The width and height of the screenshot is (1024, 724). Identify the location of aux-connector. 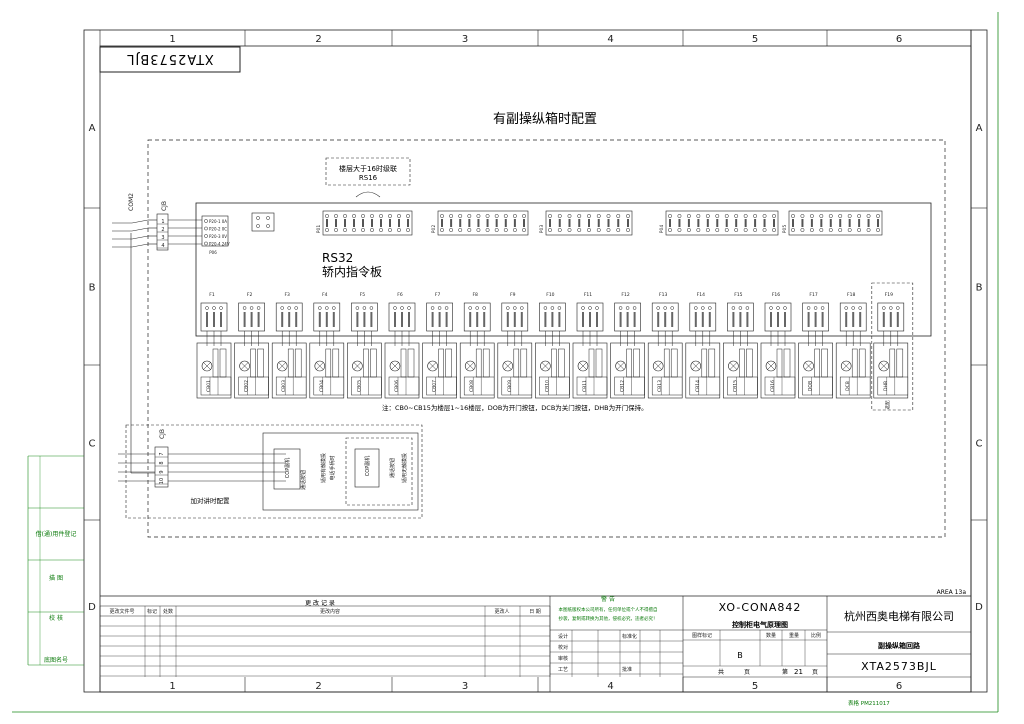
(263, 222).